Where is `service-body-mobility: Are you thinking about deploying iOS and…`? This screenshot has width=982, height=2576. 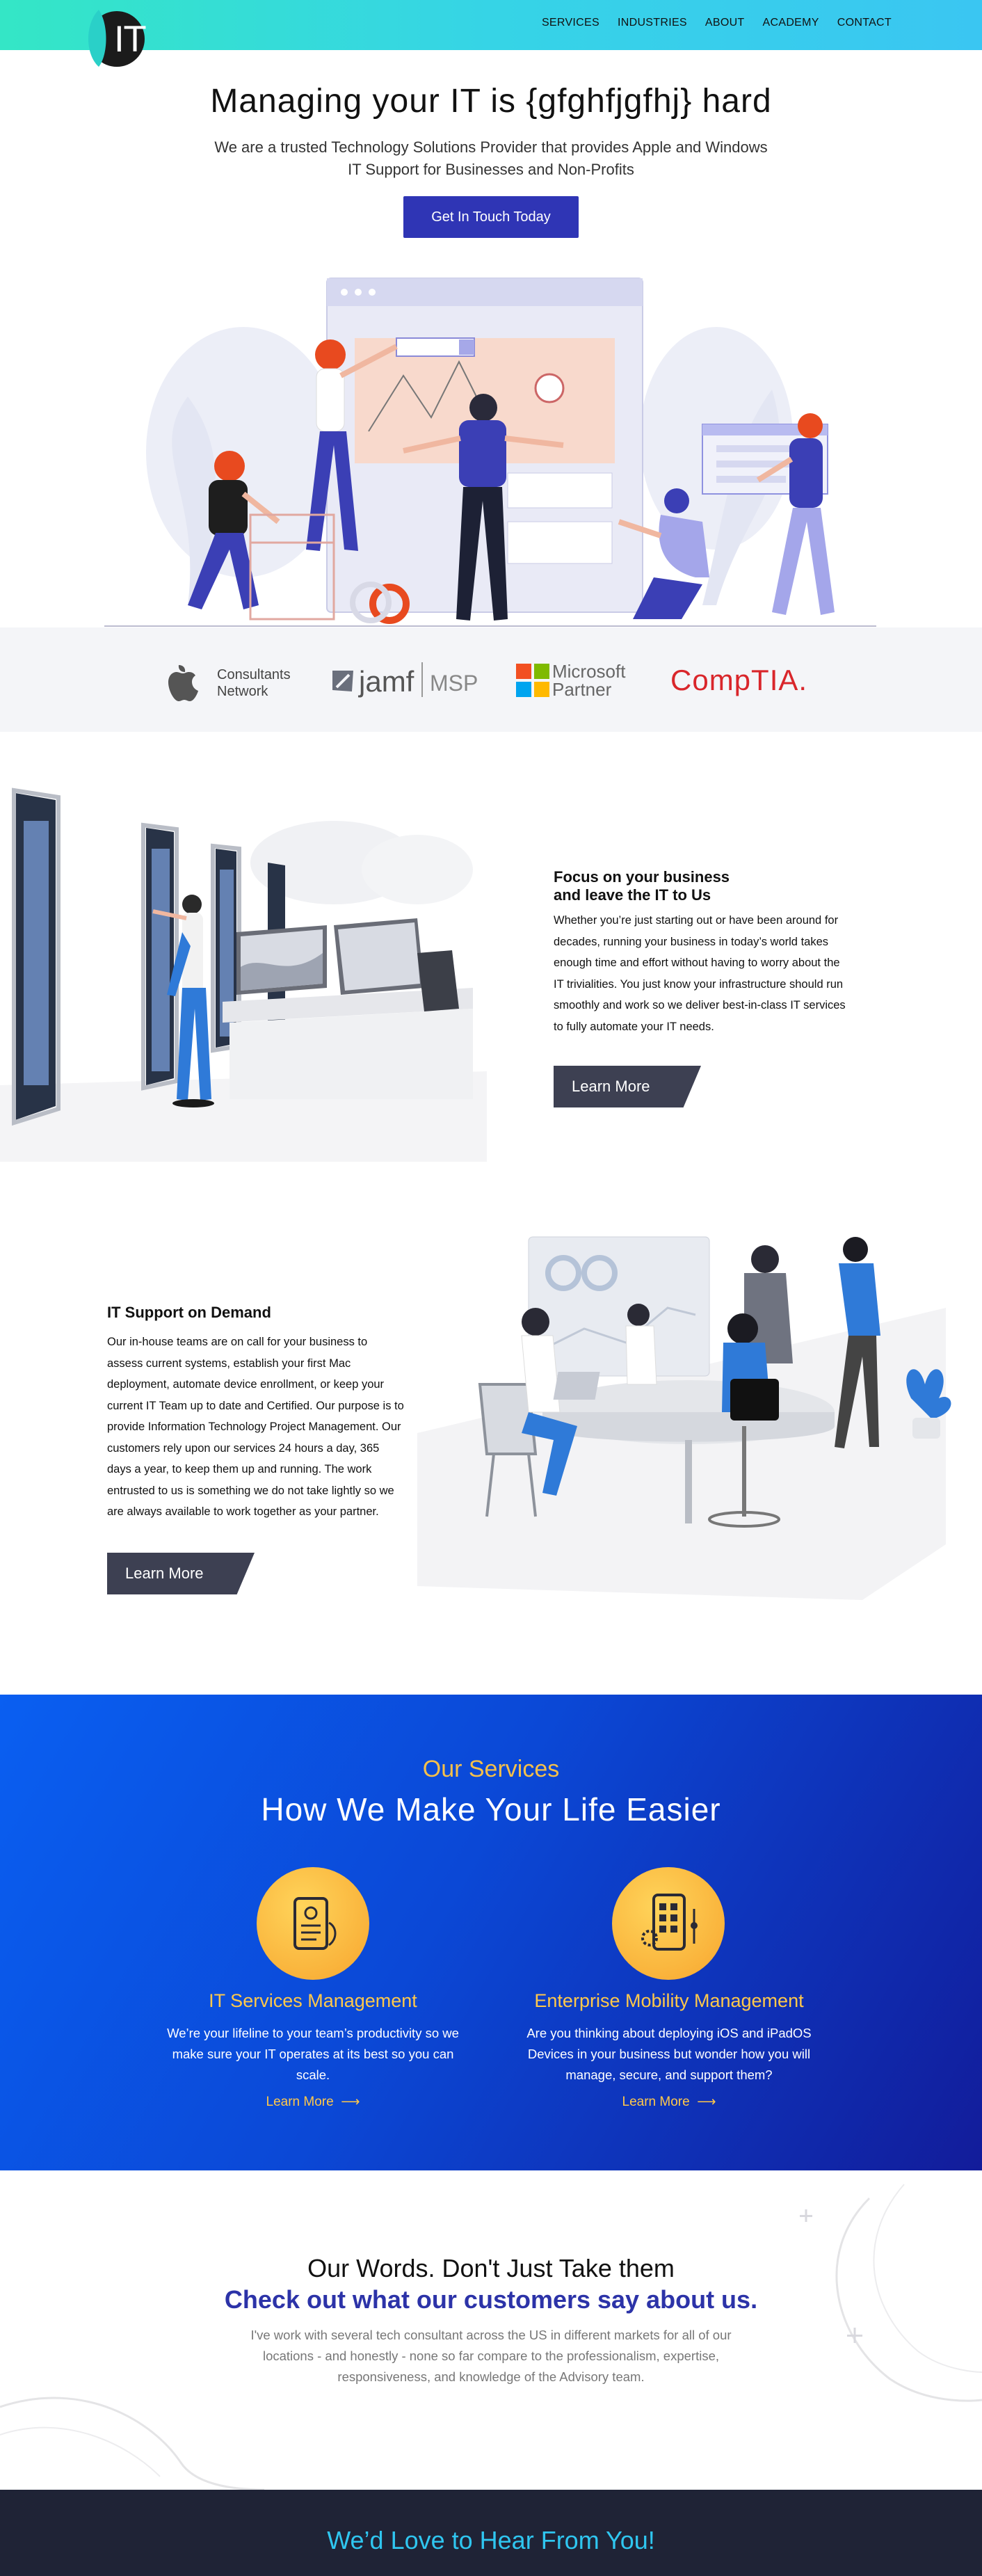 service-body-mobility: Are you thinking about deploying iOS and… is located at coordinates (669, 2054).